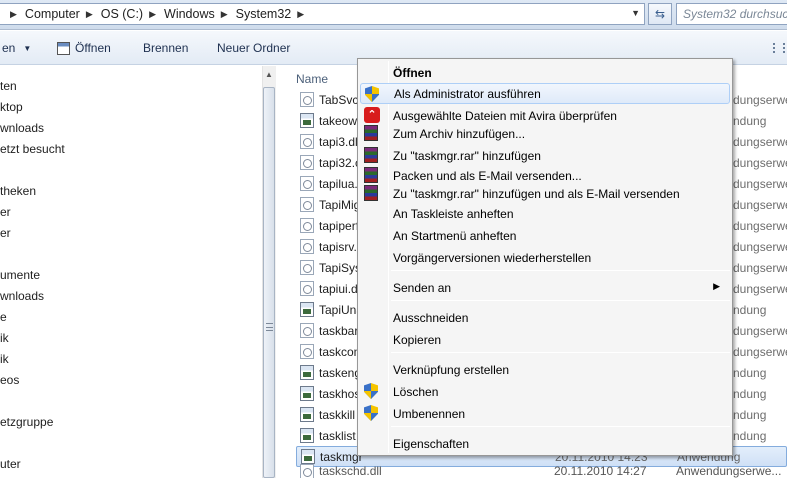 Image resolution: width=787 pixels, height=478 pixels. I want to click on new-folder-button: Neuer Ordner, so click(253, 48).